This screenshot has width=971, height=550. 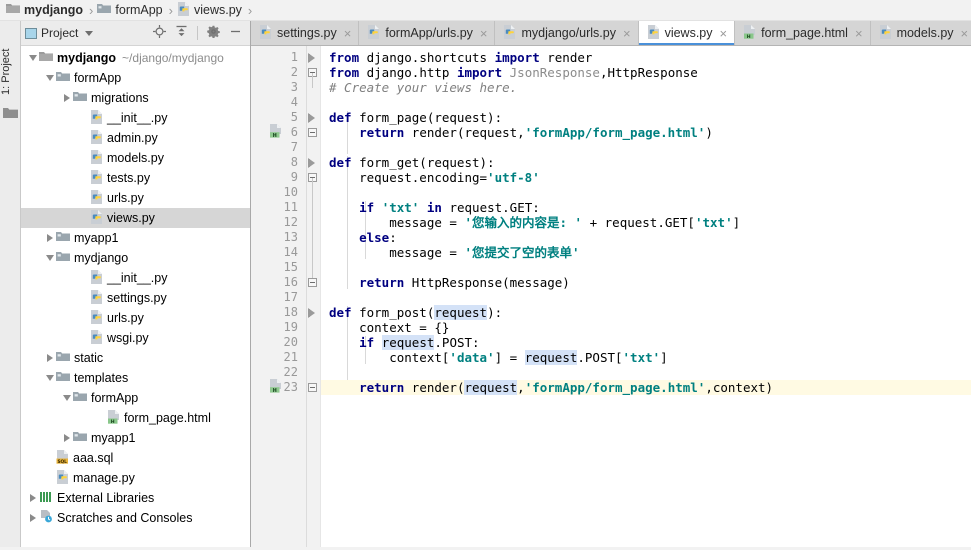 I want to click on editor-tab-models-py: models.py ×, so click(x=920, y=33).